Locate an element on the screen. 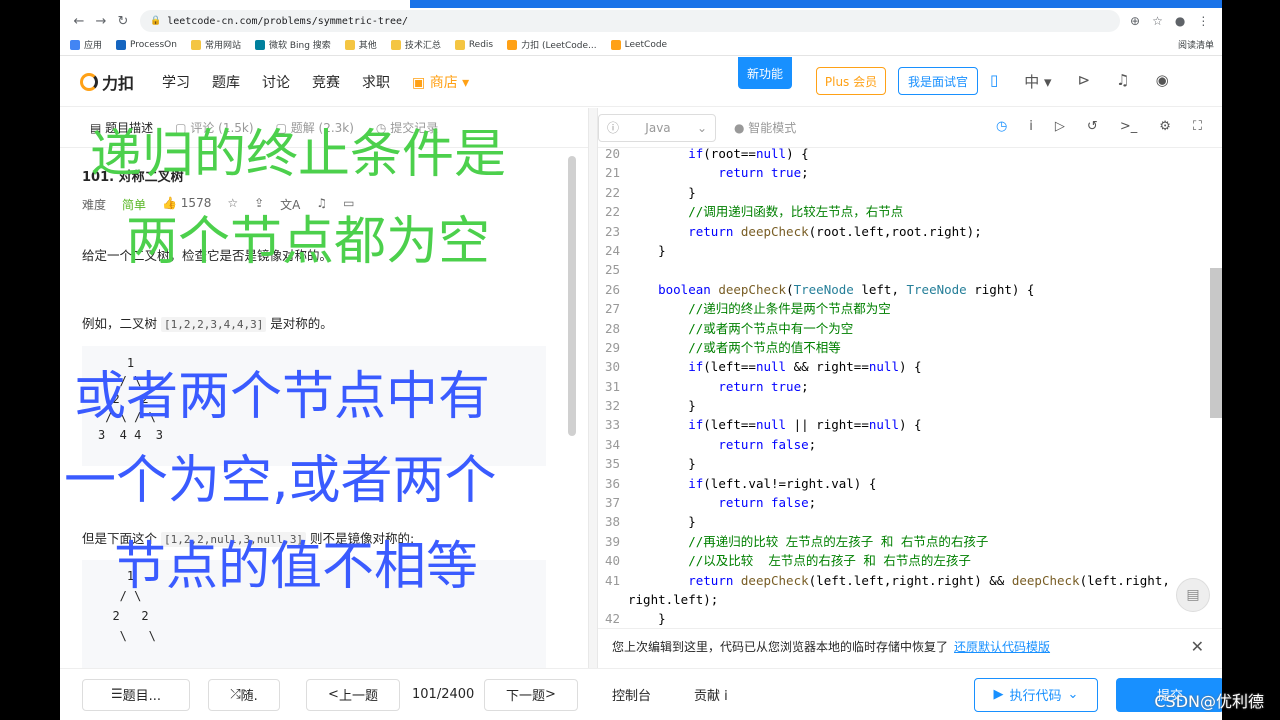 The width and height of the screenshot is (1280, 720). line-number: 38 is located at coordinates (612, 522).